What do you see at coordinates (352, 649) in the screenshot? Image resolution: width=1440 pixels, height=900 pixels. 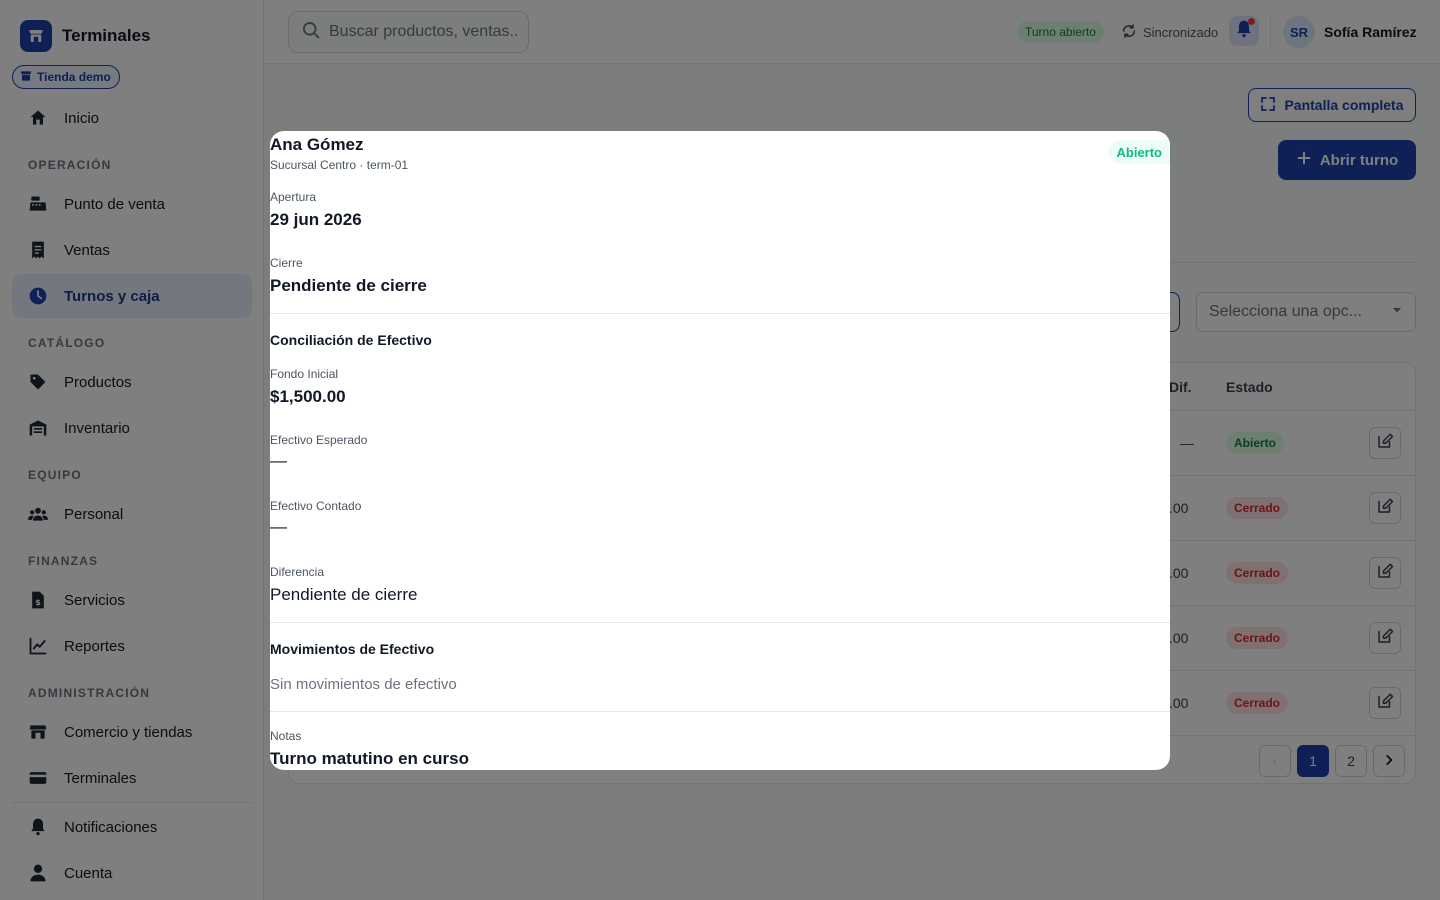 I see `movimientos-title: Movimientos de Efectivo` at bounding box center [352, 649].